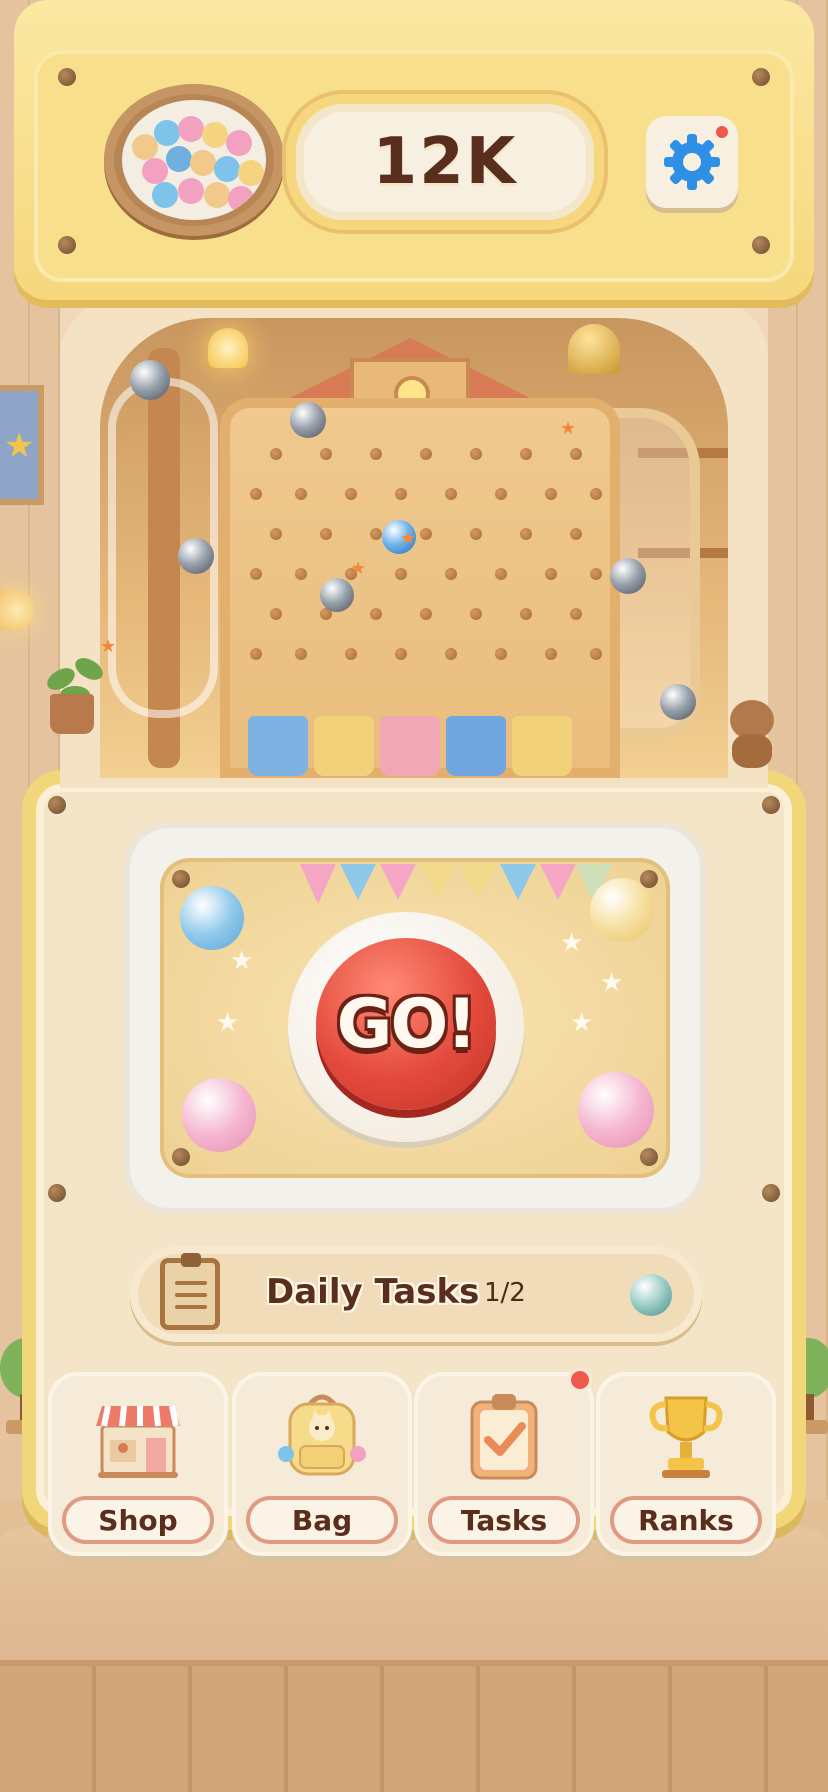 The height and width of the screenshot is (1792, 828). Describe the element at coordinates (651, 1295) in the screenshot. I see `marble-icon` at that location.